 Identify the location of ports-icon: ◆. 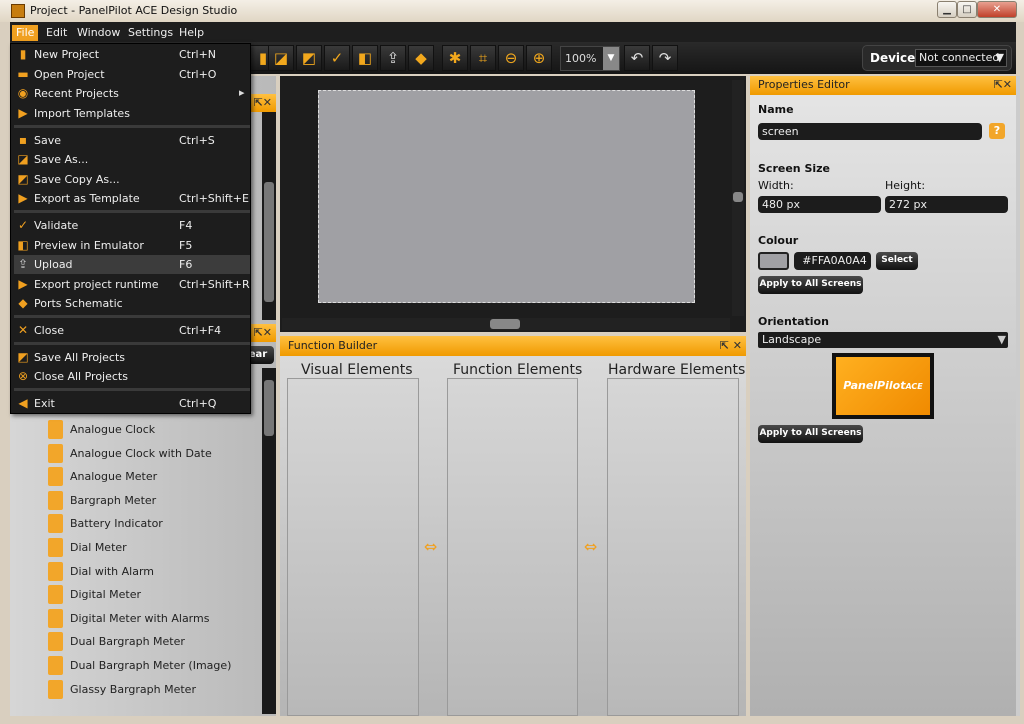
(23, 303).